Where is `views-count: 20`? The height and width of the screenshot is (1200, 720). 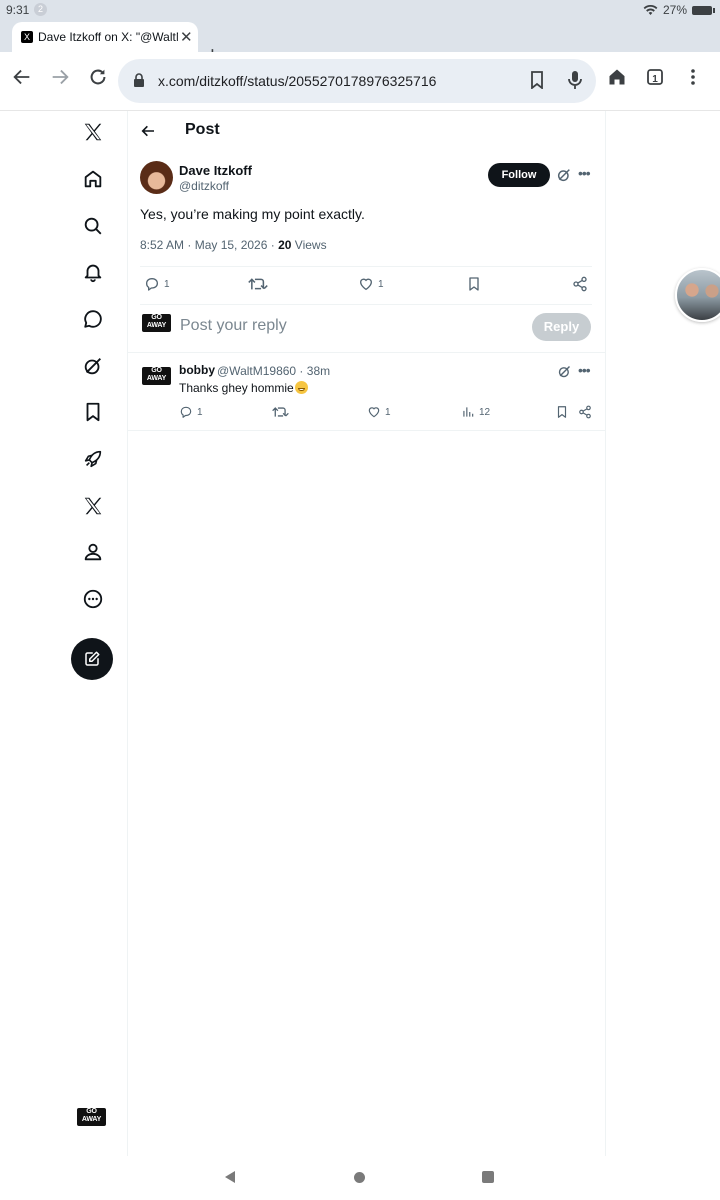
views-count: 20 is located at coordinates (285, 245).